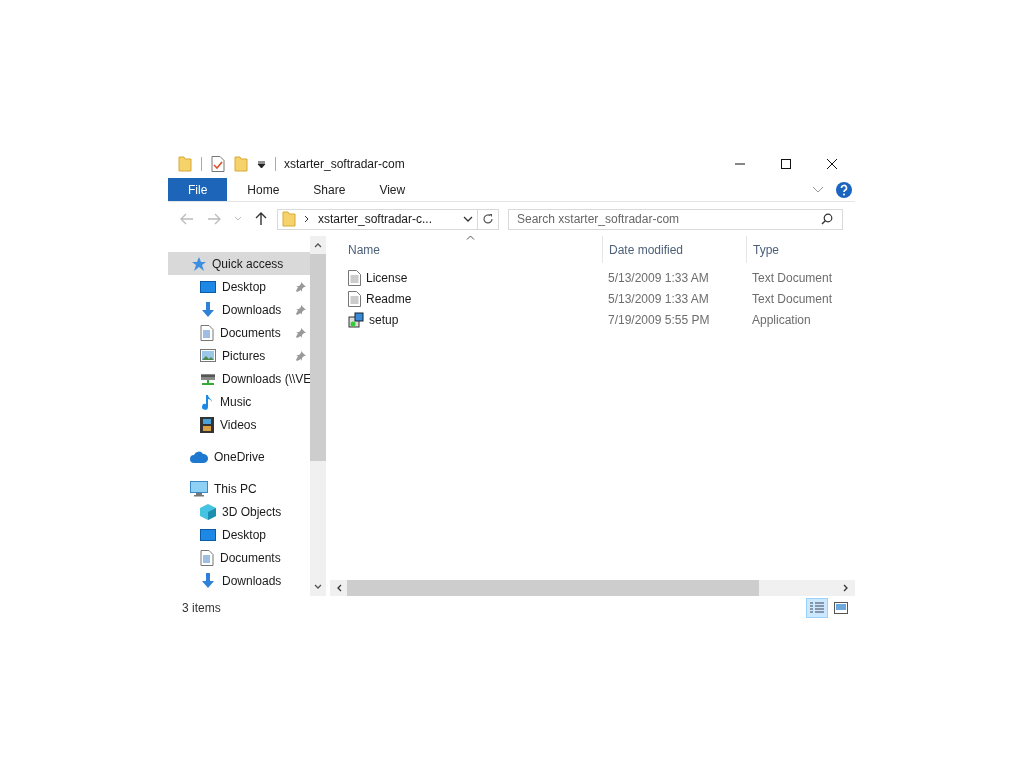  Describe the element at coordinates (800, 249) in the screenshot. I see `column-header: Type` at that location.